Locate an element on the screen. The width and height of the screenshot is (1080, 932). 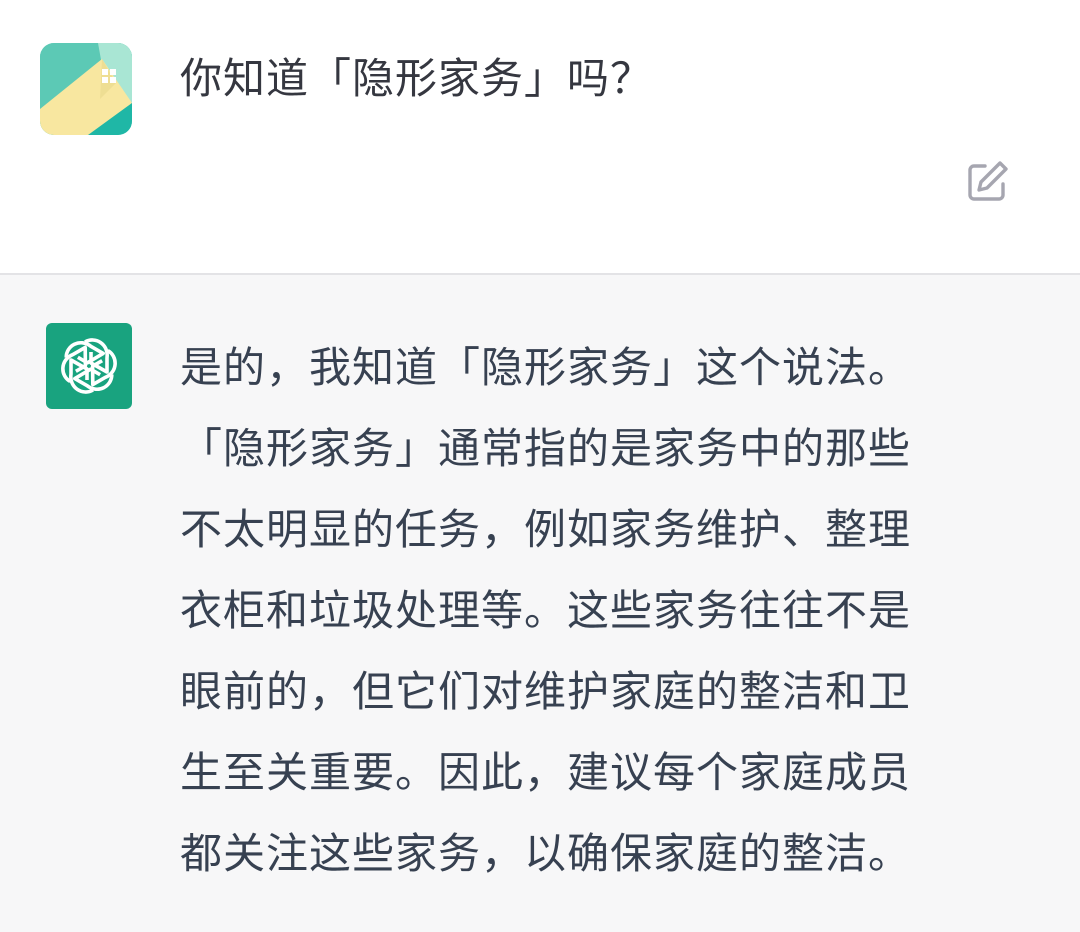
house-app-icon is located at coordinates (86, 89).